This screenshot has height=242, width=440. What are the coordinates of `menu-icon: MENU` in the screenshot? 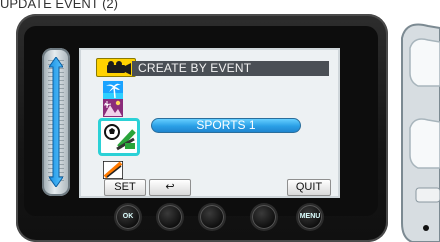 It's located at (310, 216).